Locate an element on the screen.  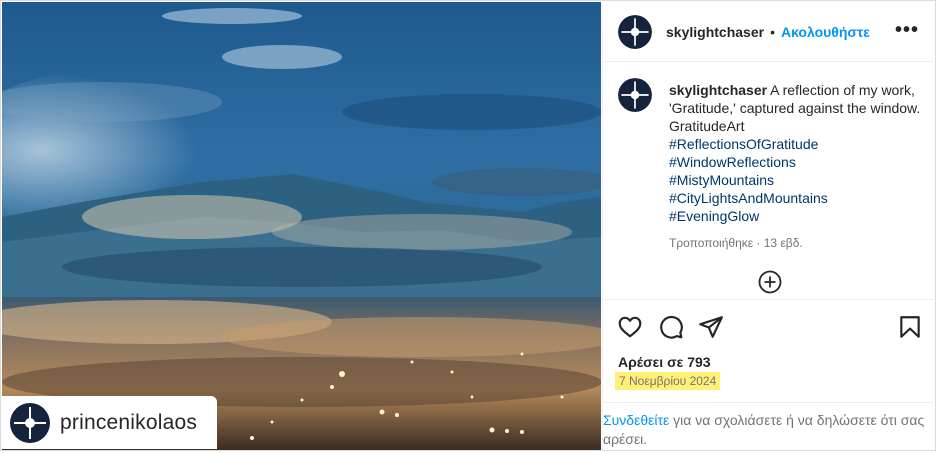
action-bar is located at coordinates (770, 325).